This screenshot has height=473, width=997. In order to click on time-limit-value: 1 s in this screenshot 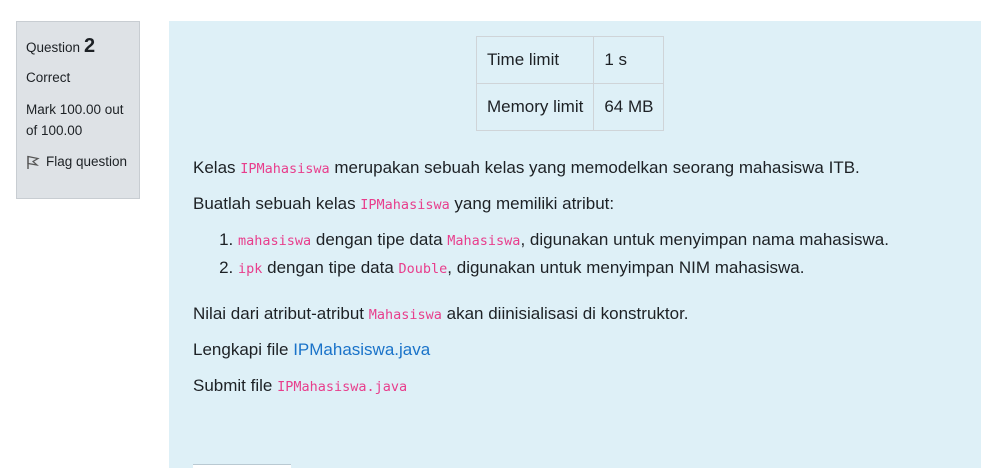, I will do `click(629, 60)`.